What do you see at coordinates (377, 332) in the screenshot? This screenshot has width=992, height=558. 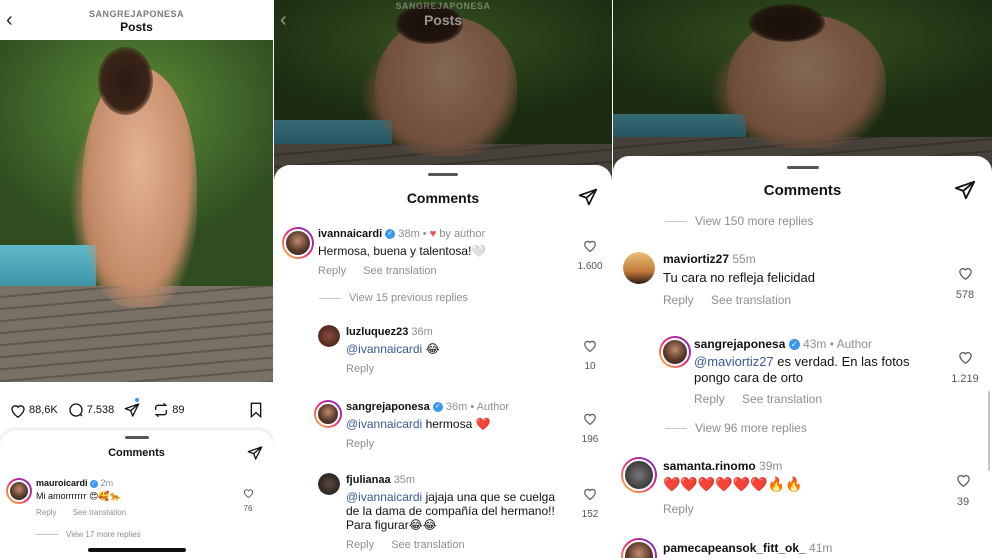 I see `comment-username: luzluquez23` at bounding box center [377, 332].